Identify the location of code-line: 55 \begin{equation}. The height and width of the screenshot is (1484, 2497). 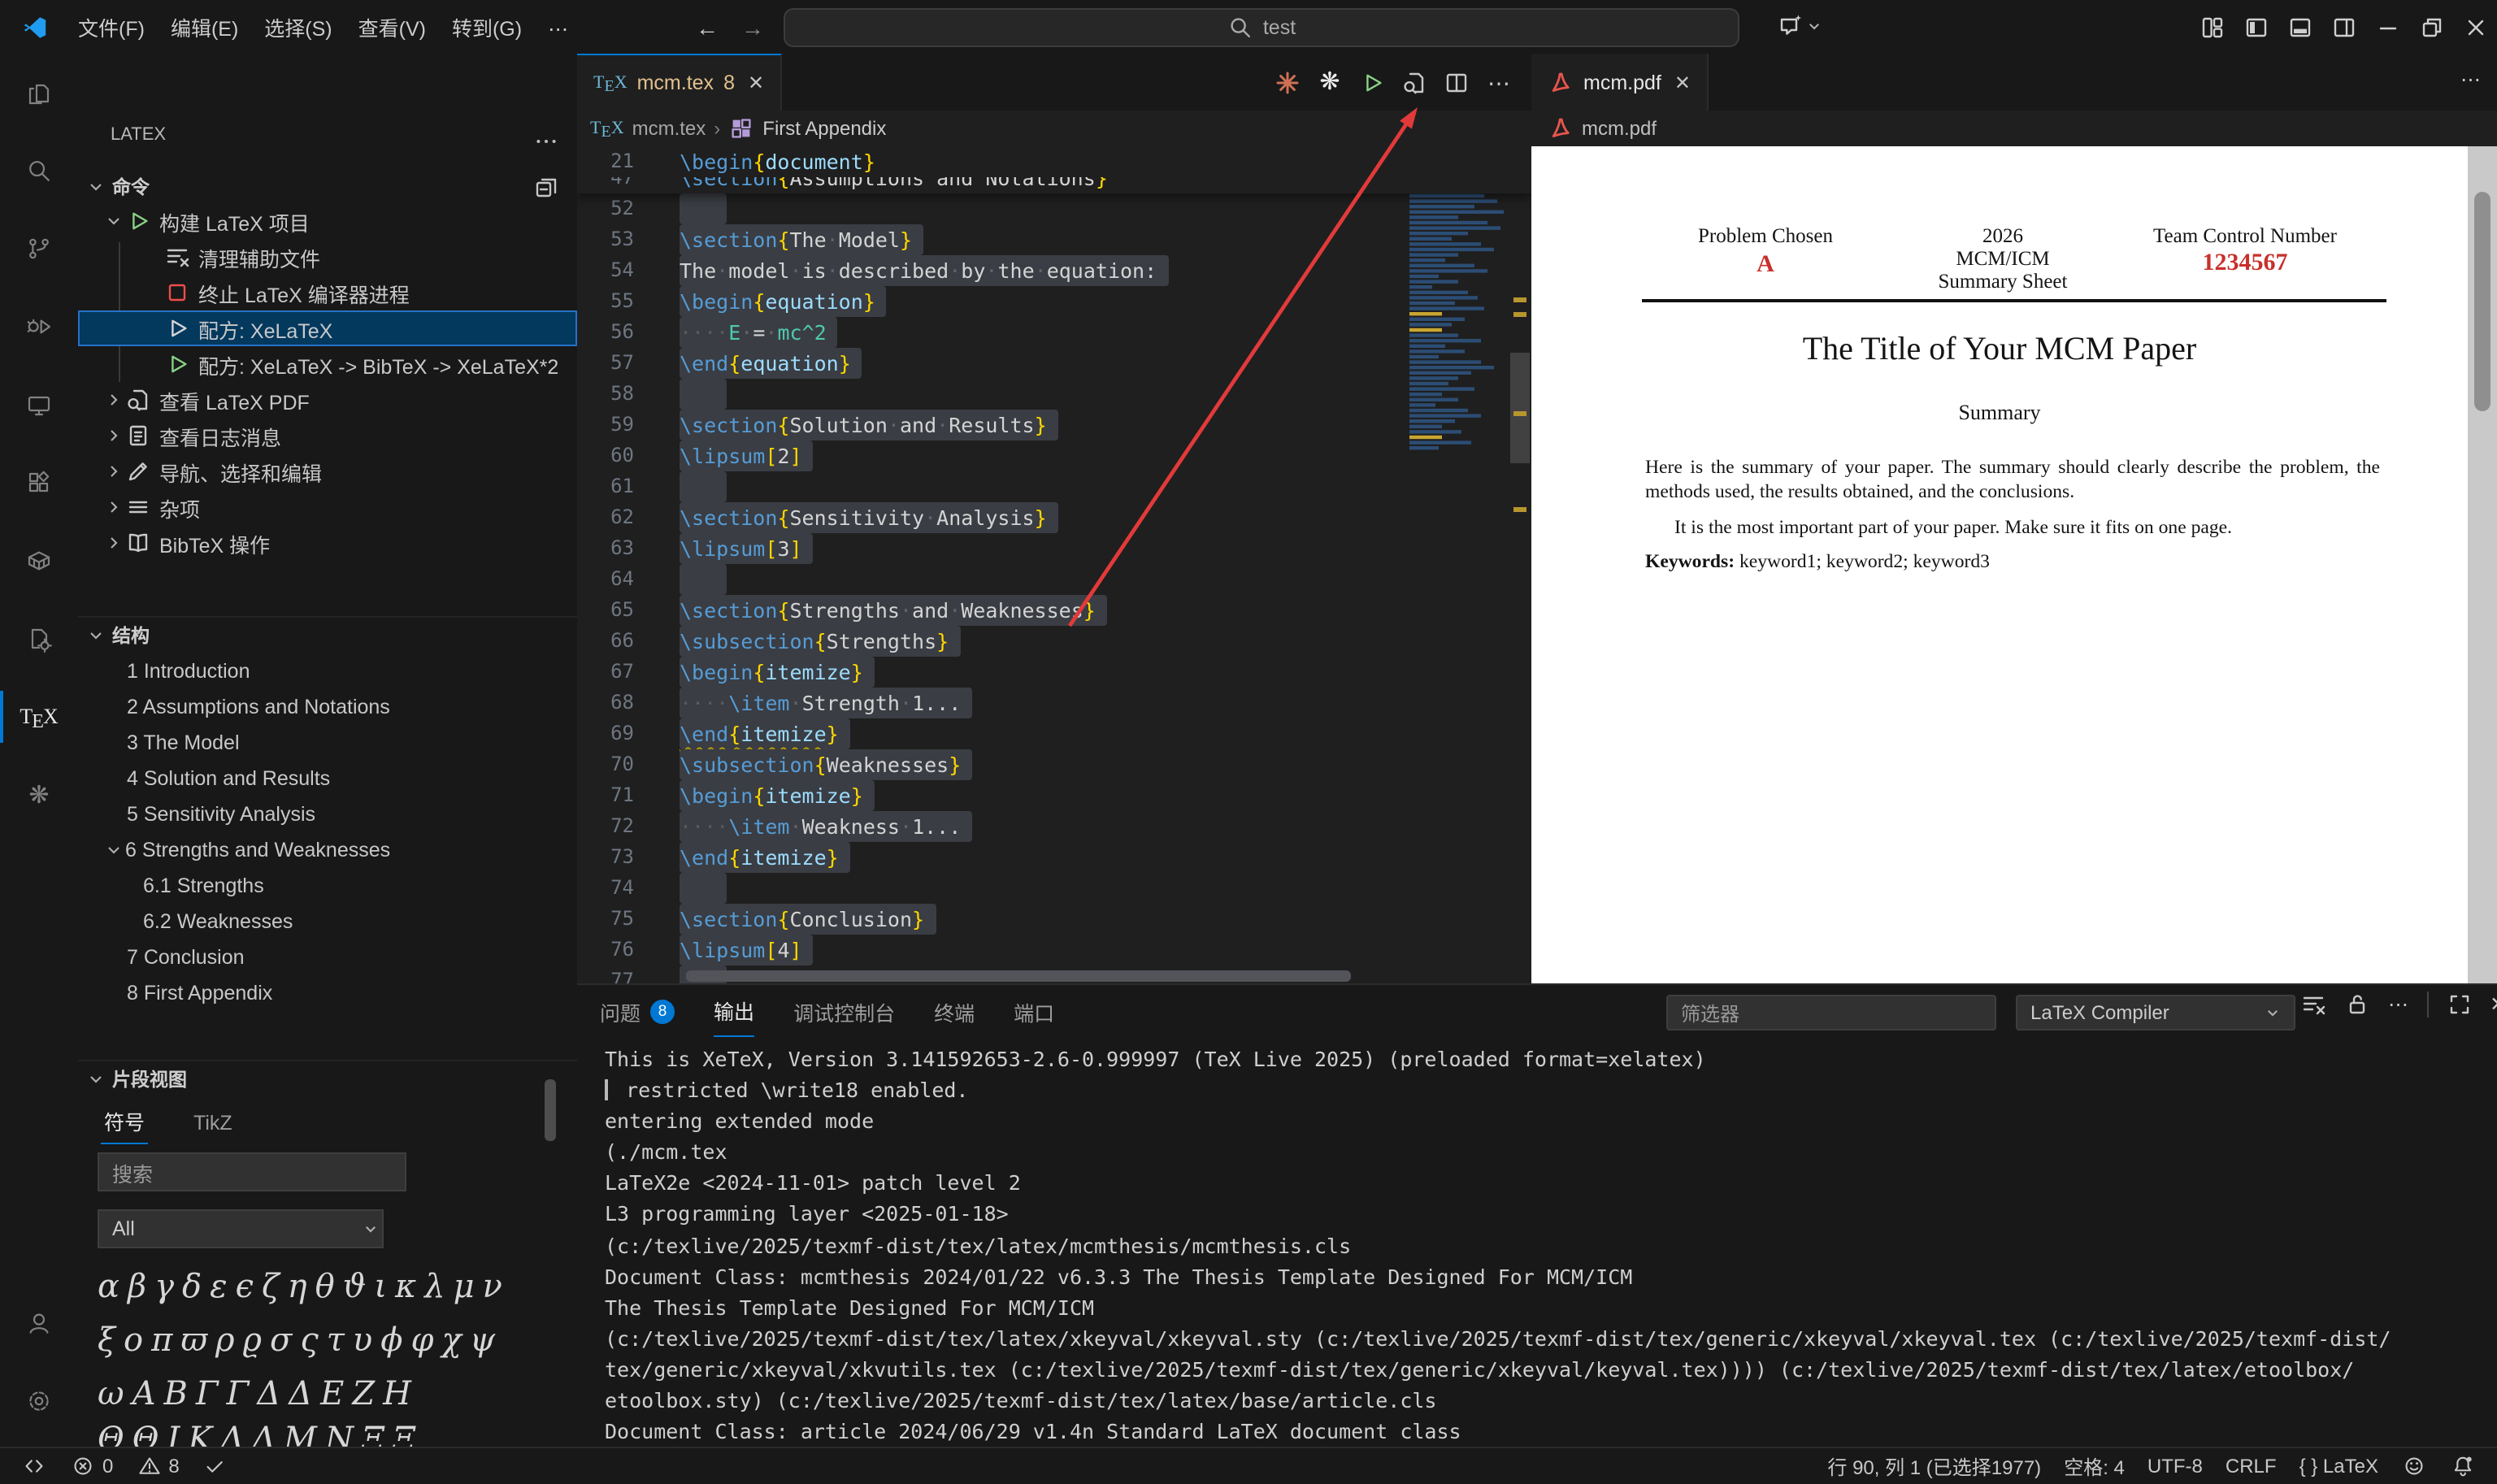
(1054, 301).